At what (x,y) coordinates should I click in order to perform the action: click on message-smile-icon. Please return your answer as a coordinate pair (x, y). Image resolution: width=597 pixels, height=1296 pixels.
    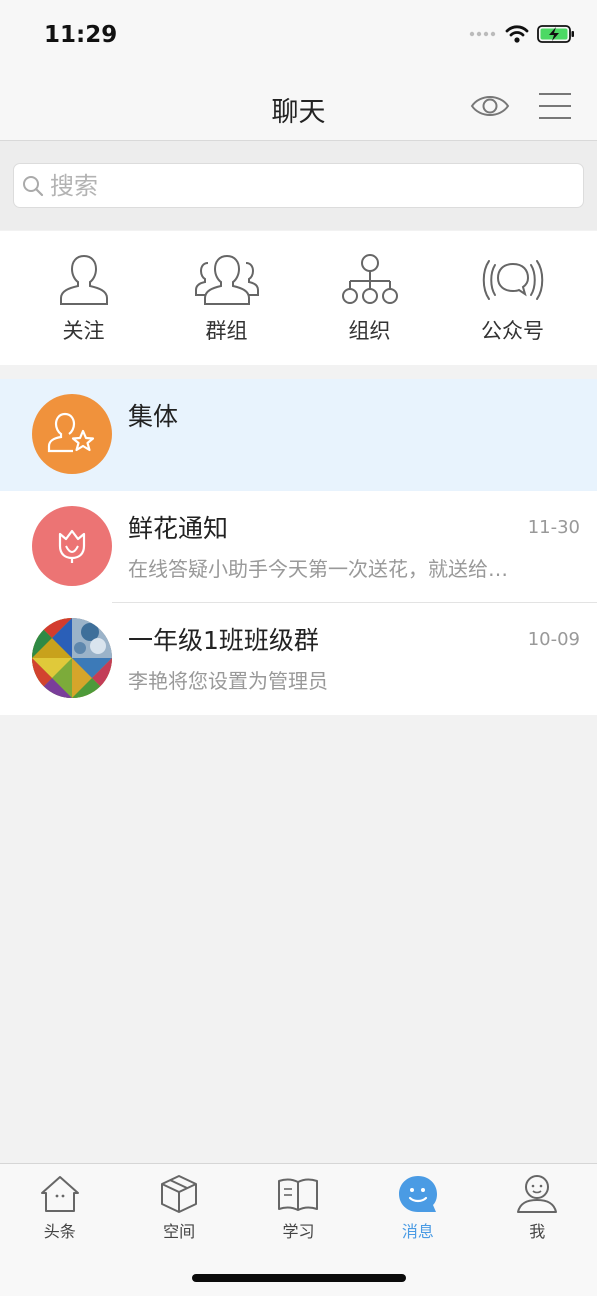
    Looking at the image, I should click on (417, 1194).